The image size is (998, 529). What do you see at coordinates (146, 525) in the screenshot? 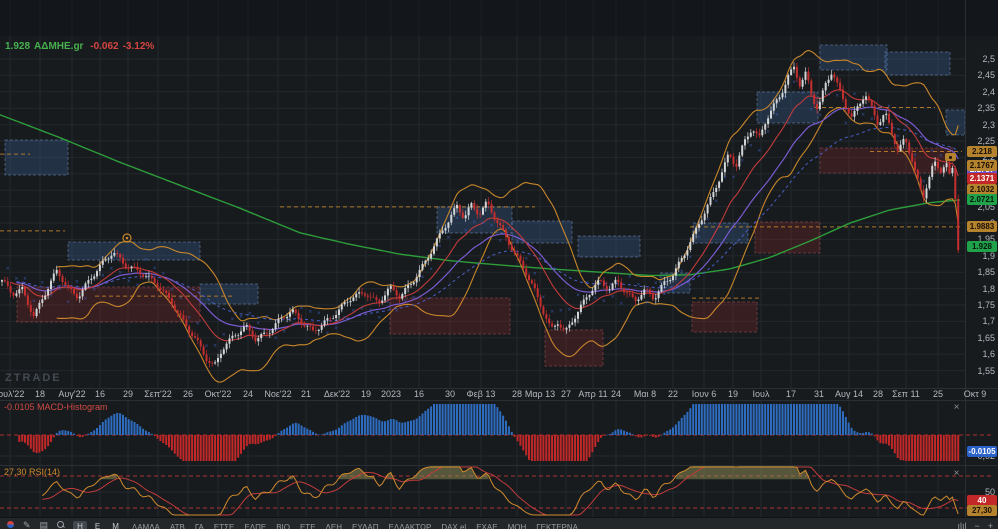
I see `ticker-shortcut: ΛΑΜΔΑ` at bounding box center [146, 525].